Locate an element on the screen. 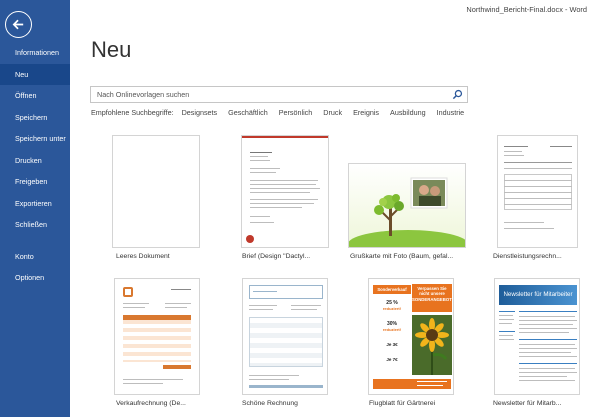 The width and height of the screenshot is (599, 417). back-button is located at coordinates (18, 24).